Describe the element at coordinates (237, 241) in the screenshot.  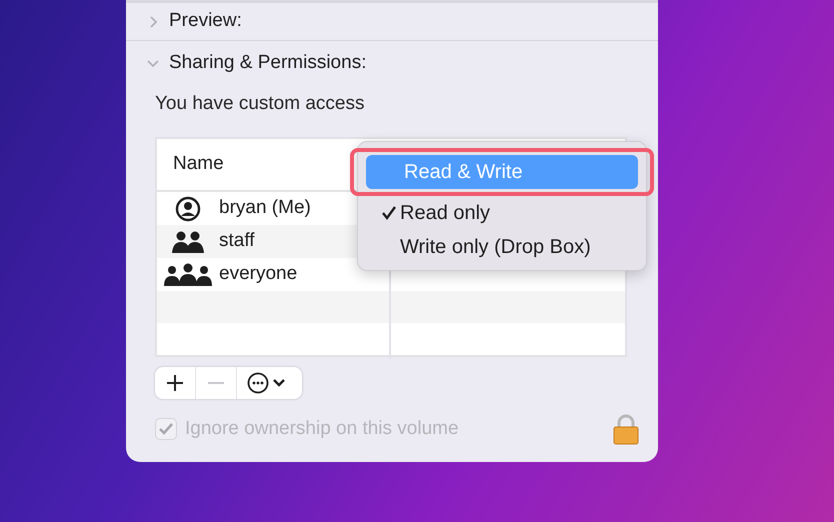
I see `user-name: staff` at that location.